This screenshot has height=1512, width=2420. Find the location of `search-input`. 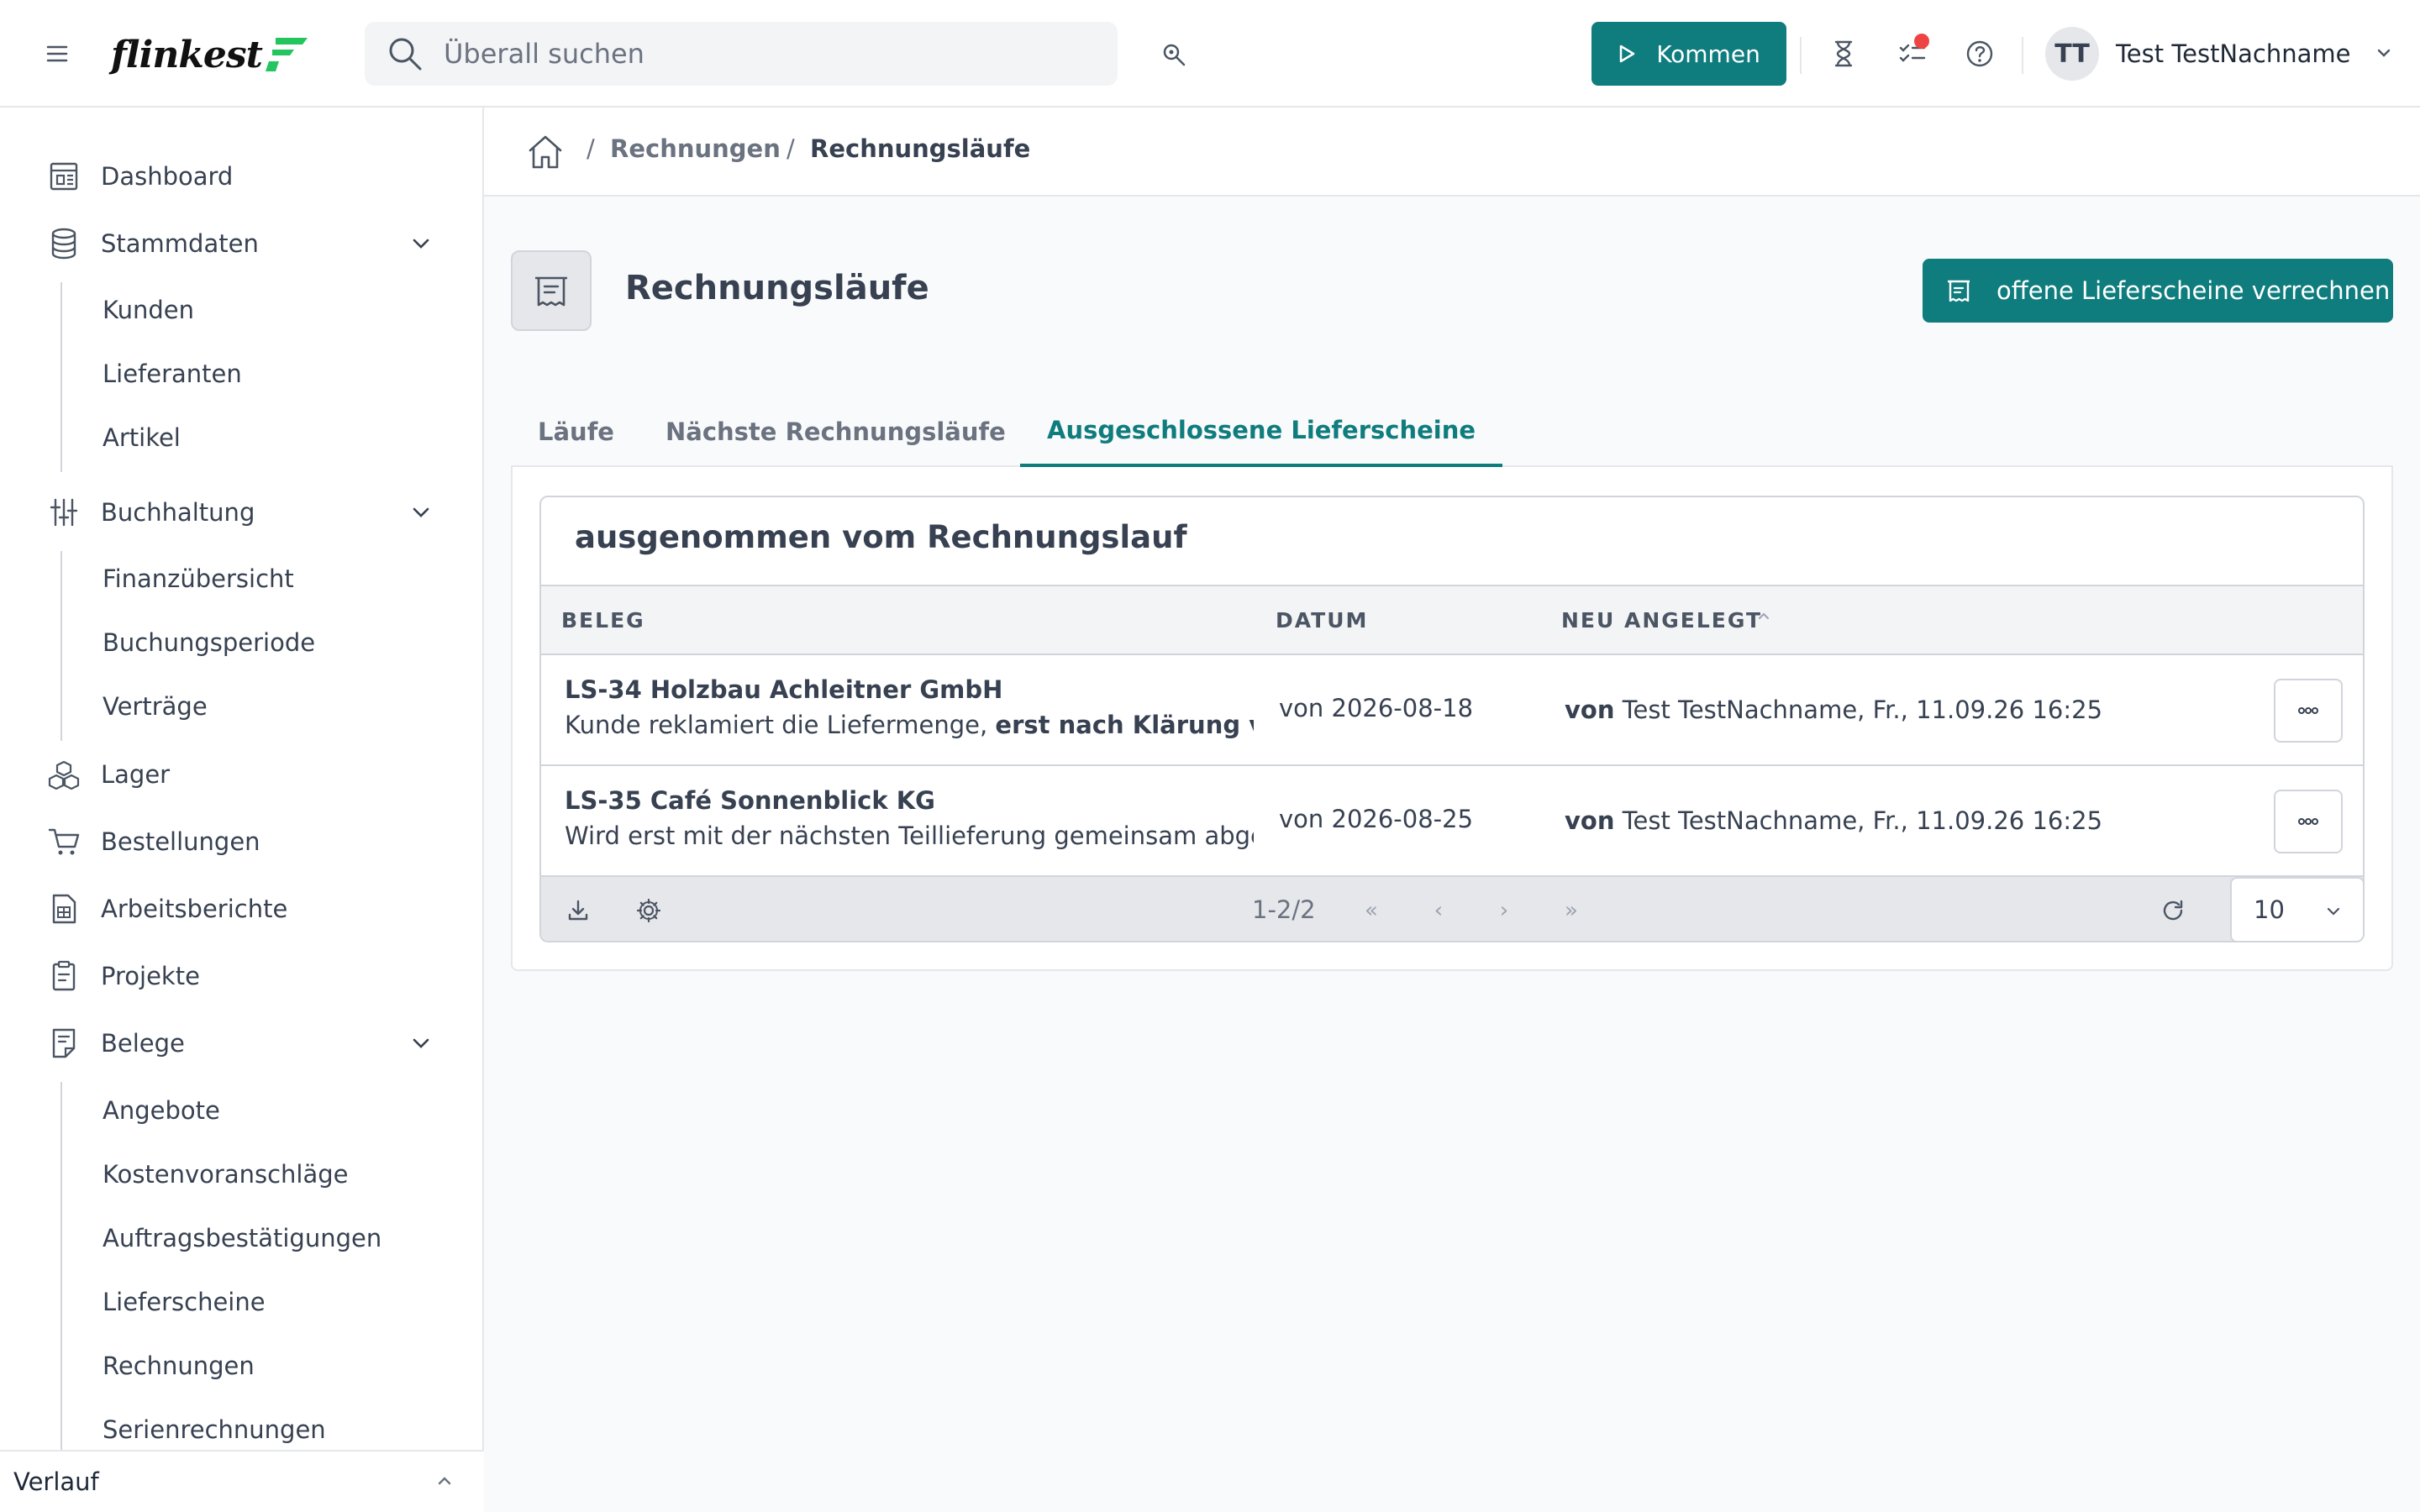

search-input is located at coordinates (763, 54).